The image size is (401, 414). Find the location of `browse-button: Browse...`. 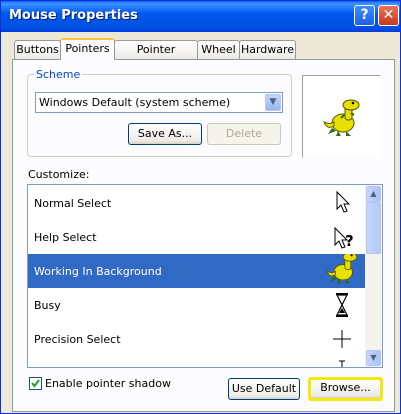

browse-button: Browse... is located at coordinates (345, 389).